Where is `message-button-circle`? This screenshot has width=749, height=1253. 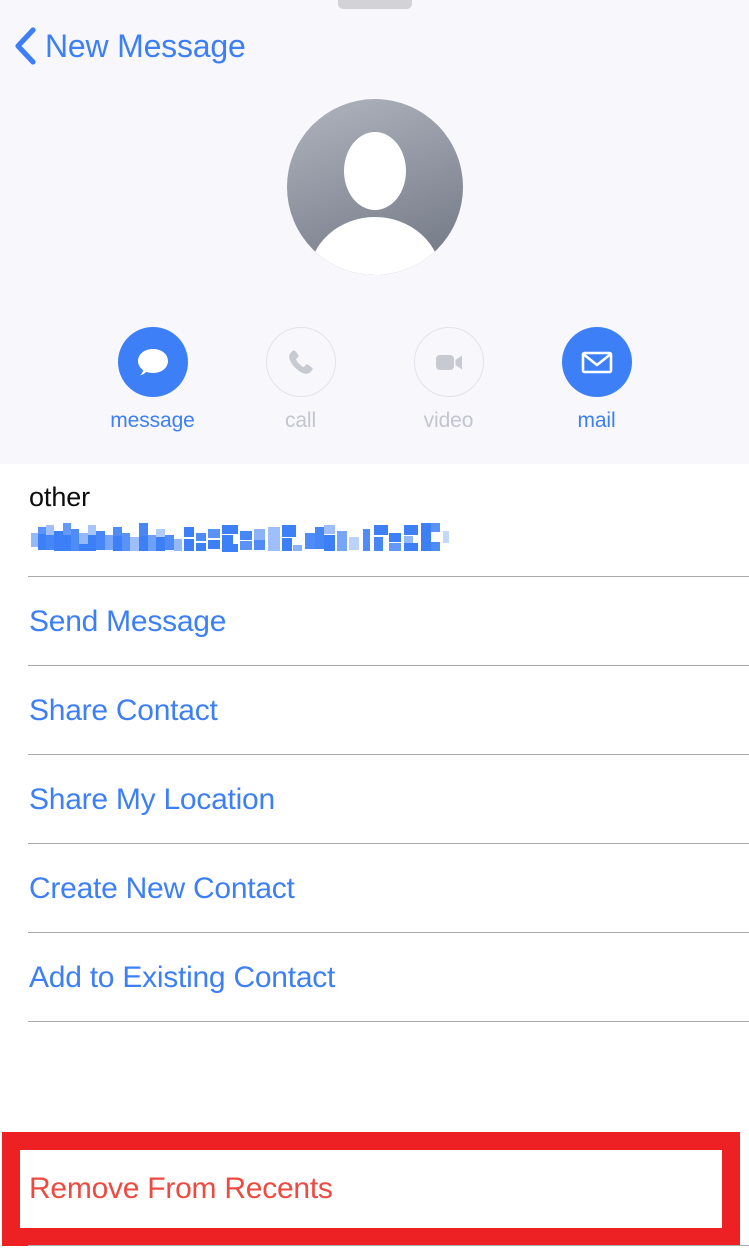
message-button-circle is located at coordinates (152, 362).